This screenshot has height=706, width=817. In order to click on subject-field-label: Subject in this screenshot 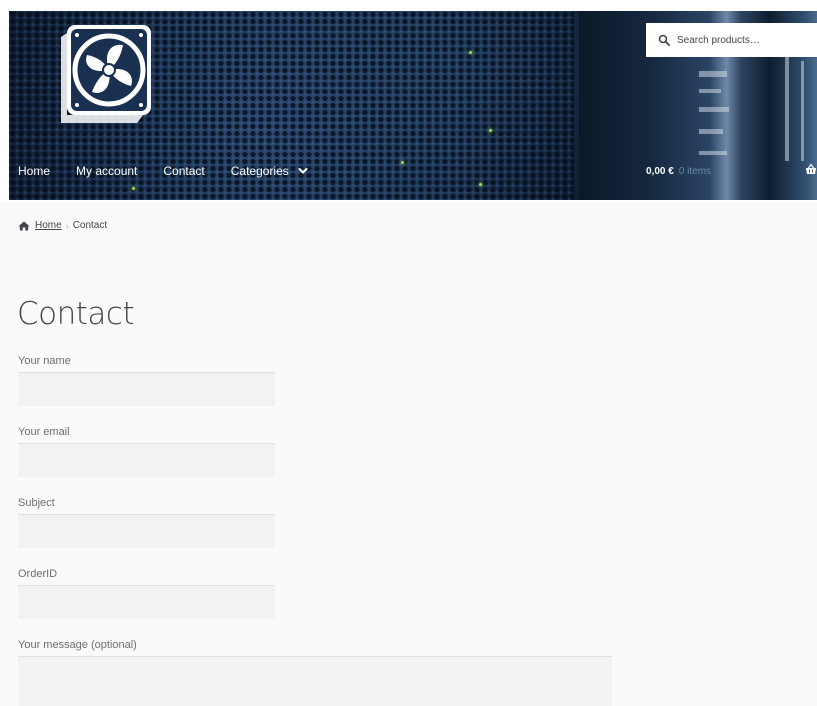, I will do `click(36, 503)`.